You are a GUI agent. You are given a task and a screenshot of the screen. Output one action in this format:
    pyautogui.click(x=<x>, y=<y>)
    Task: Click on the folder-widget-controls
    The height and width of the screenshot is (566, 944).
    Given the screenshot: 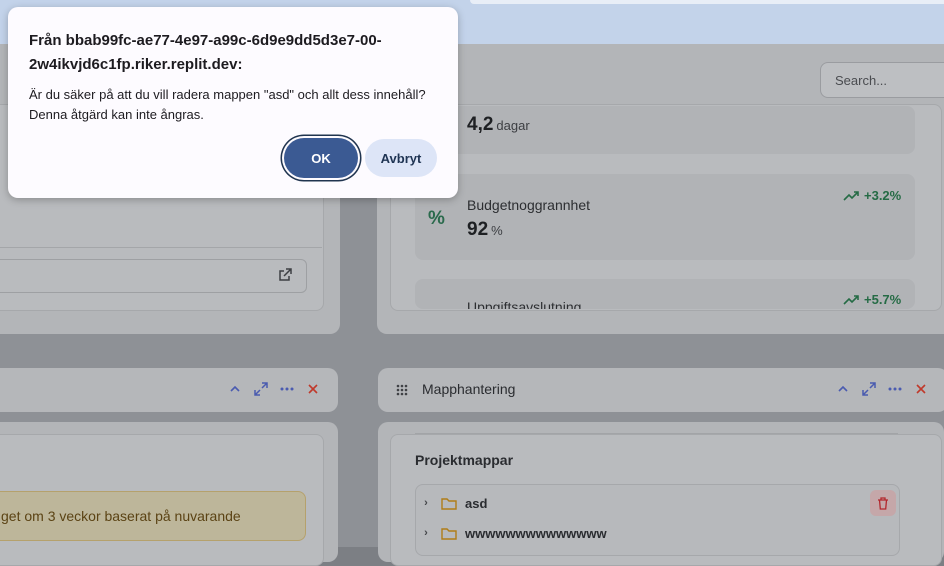 What is the action you would take?
    pyautogui.click(x=882, y=389)
    